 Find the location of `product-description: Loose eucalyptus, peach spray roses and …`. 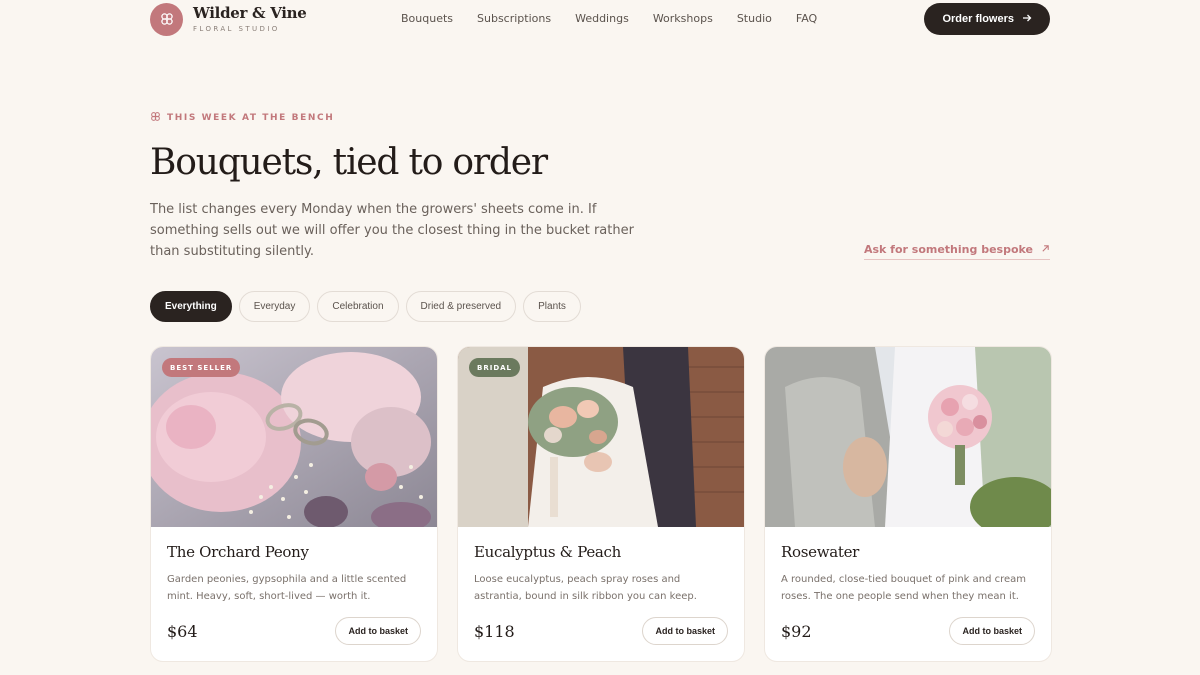

product-description: Loose eucalyptus, peach spray roses and … is located at coordinates (585, 588).